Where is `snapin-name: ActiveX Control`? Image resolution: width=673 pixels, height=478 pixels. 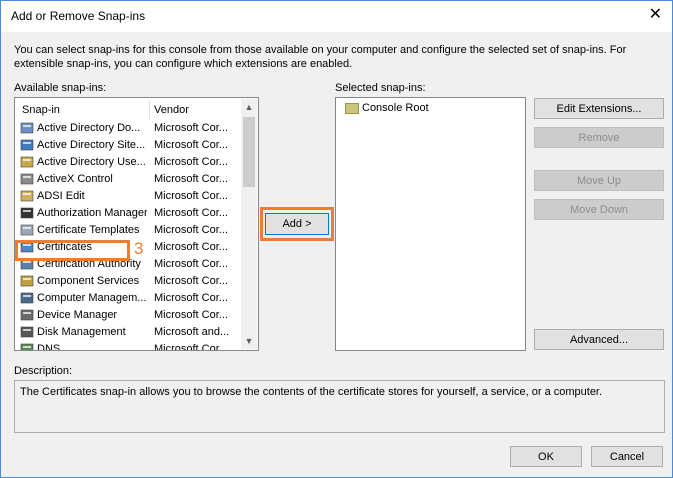 snapin-name: ActiveX Control is located at coordinates (75, 179).